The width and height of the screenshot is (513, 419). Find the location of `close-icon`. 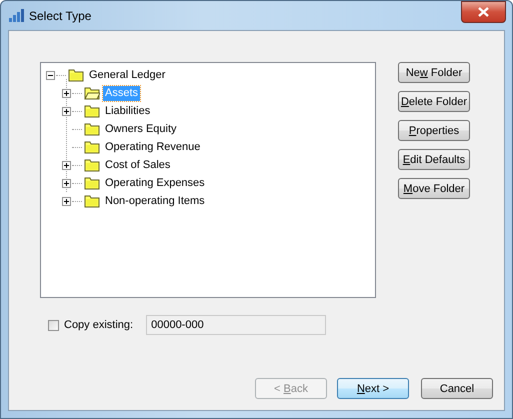

close-icon is located at coordinates (483, 11).